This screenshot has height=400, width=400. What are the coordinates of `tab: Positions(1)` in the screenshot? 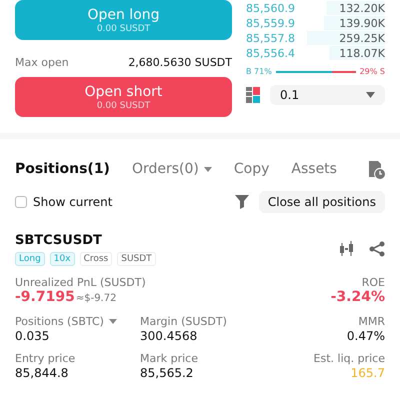 It's located at (62, 169).